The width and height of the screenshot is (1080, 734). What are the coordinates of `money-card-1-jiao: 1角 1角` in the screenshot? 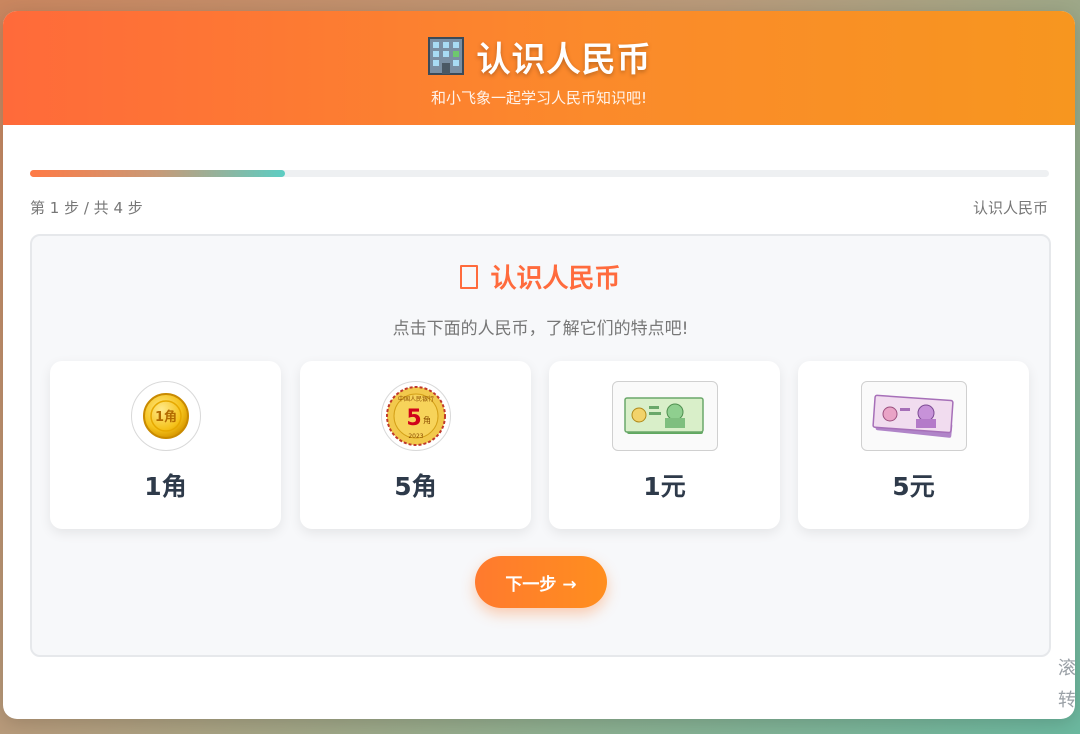 It's located at (165, 445).